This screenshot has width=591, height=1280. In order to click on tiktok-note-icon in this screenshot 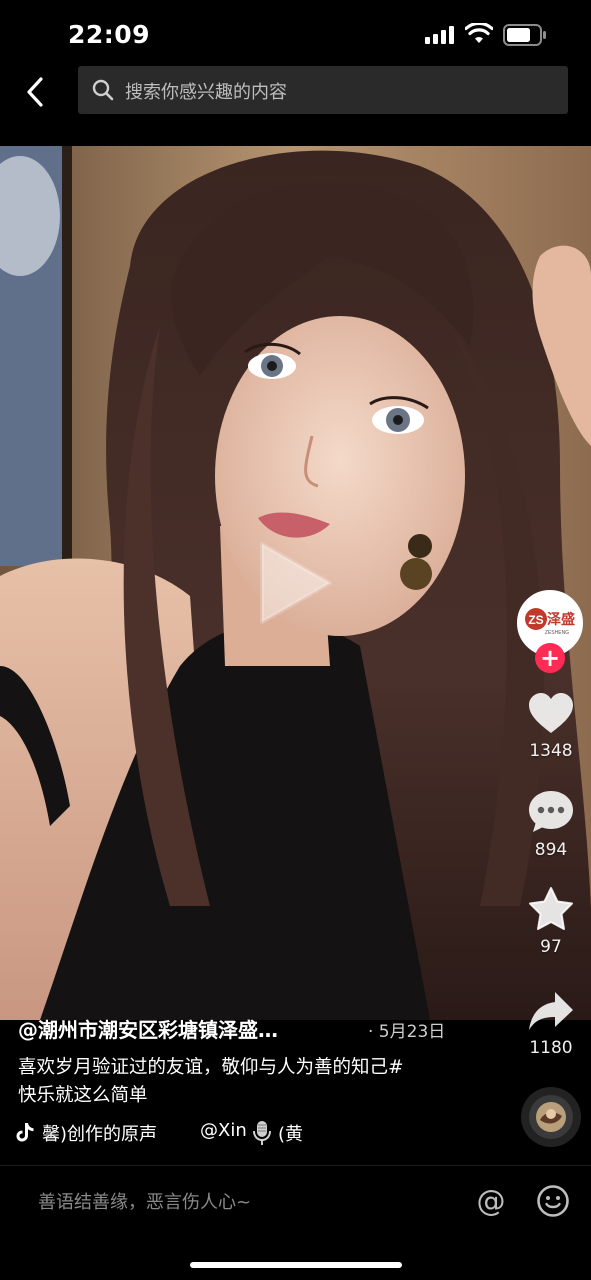, I will do `click(25, 1132)`.